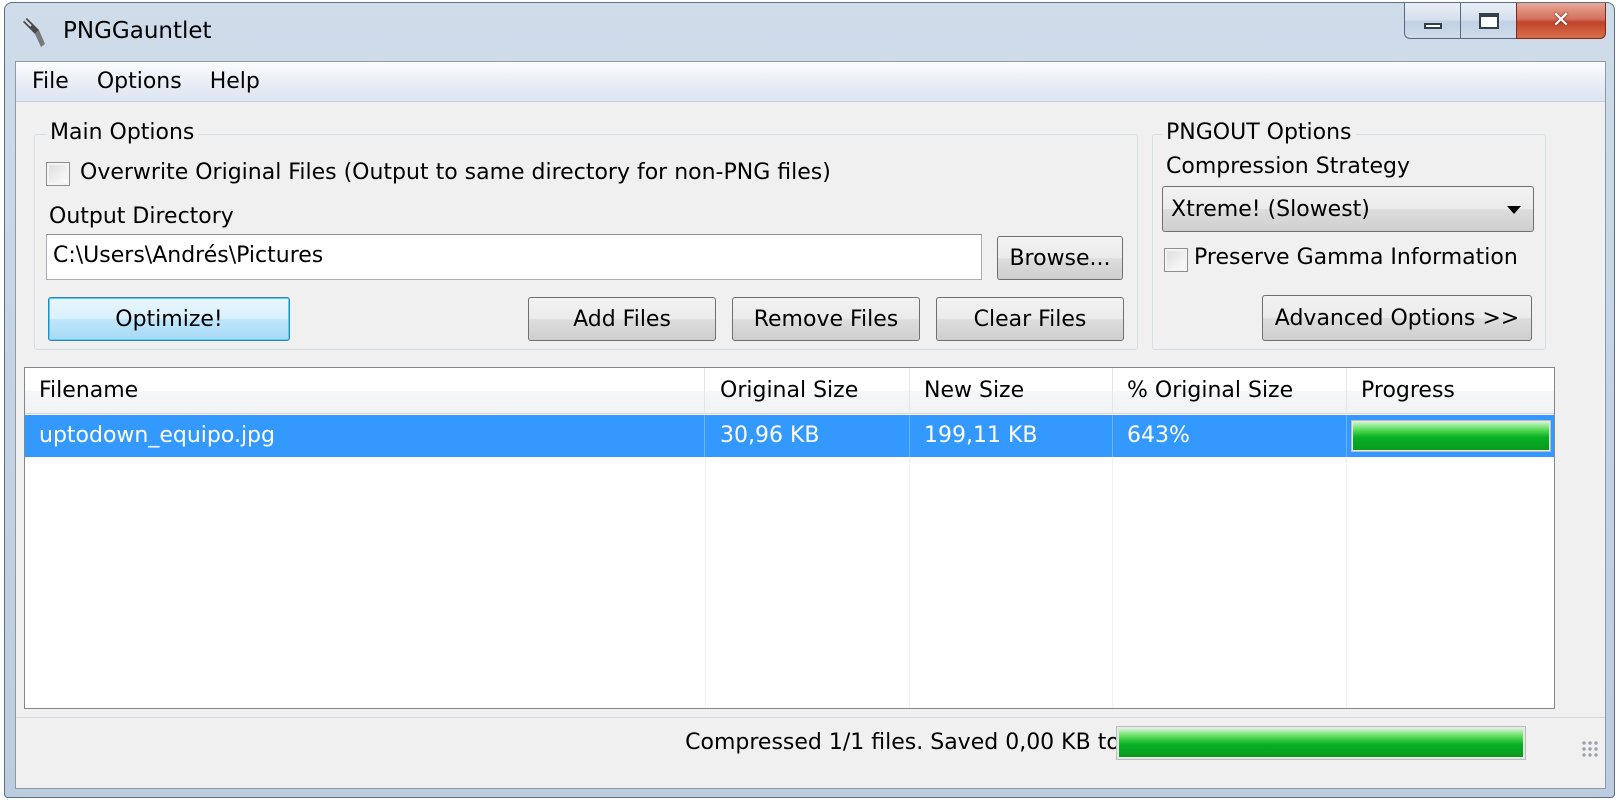 Image resolution: width=1619 pixels, height=800 pixels. What do you see at coordinates (1011, 391) in the screenshot?
I see `column-new-size: New Size` at bounding box center [1011, 391].